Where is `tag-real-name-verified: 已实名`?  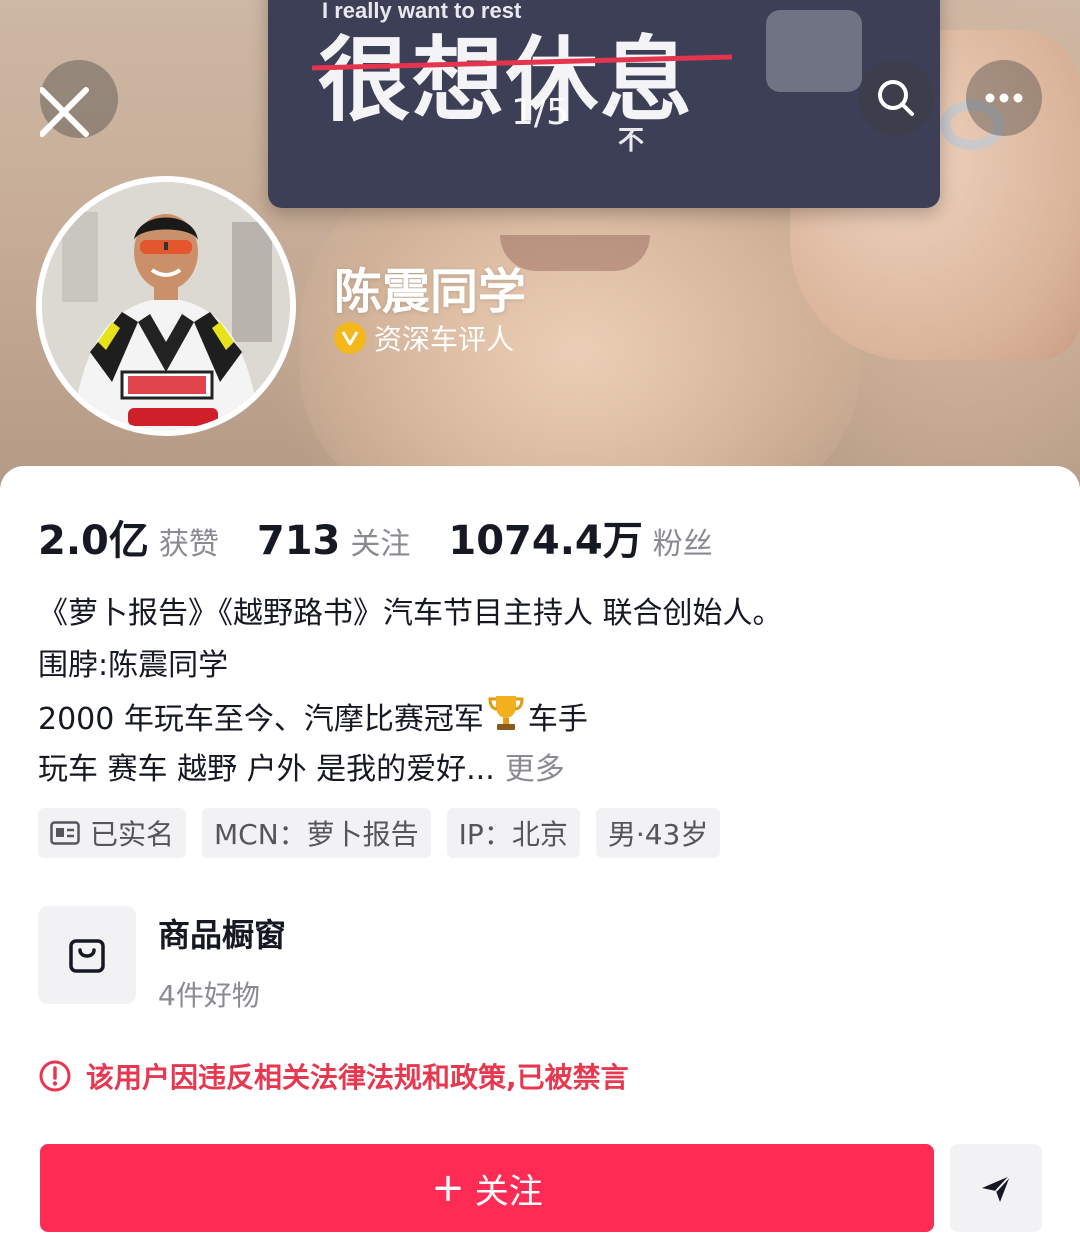
tag-real-name-verified: 已实名 is located at coordinates (112, 833).